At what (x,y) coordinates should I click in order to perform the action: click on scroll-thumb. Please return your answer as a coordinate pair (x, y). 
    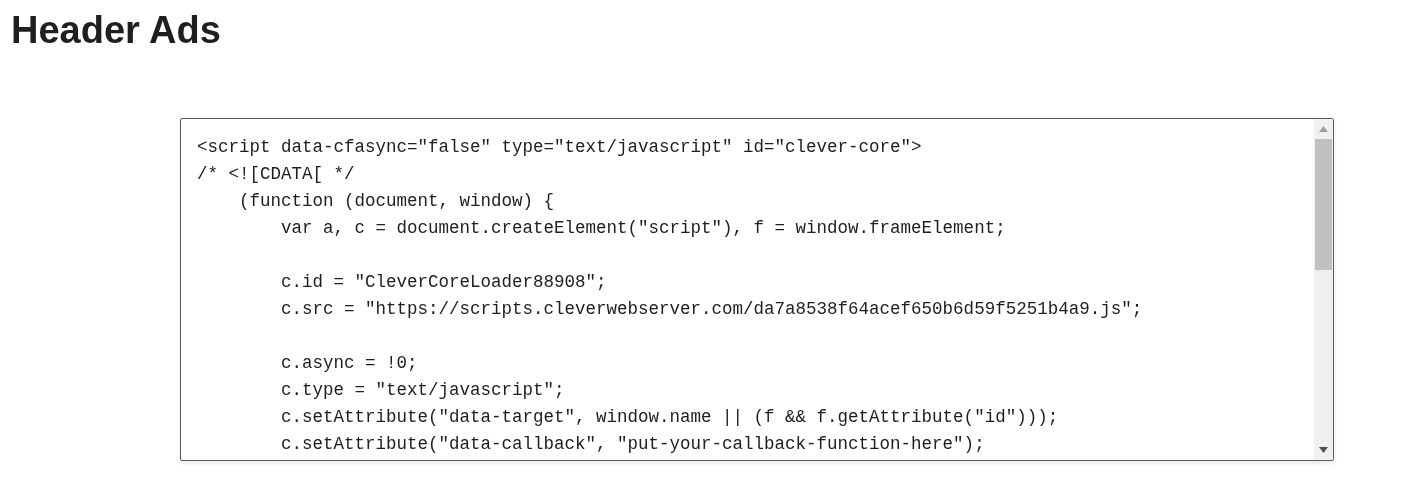
    Looking at the image, I should click on (1323, 204).